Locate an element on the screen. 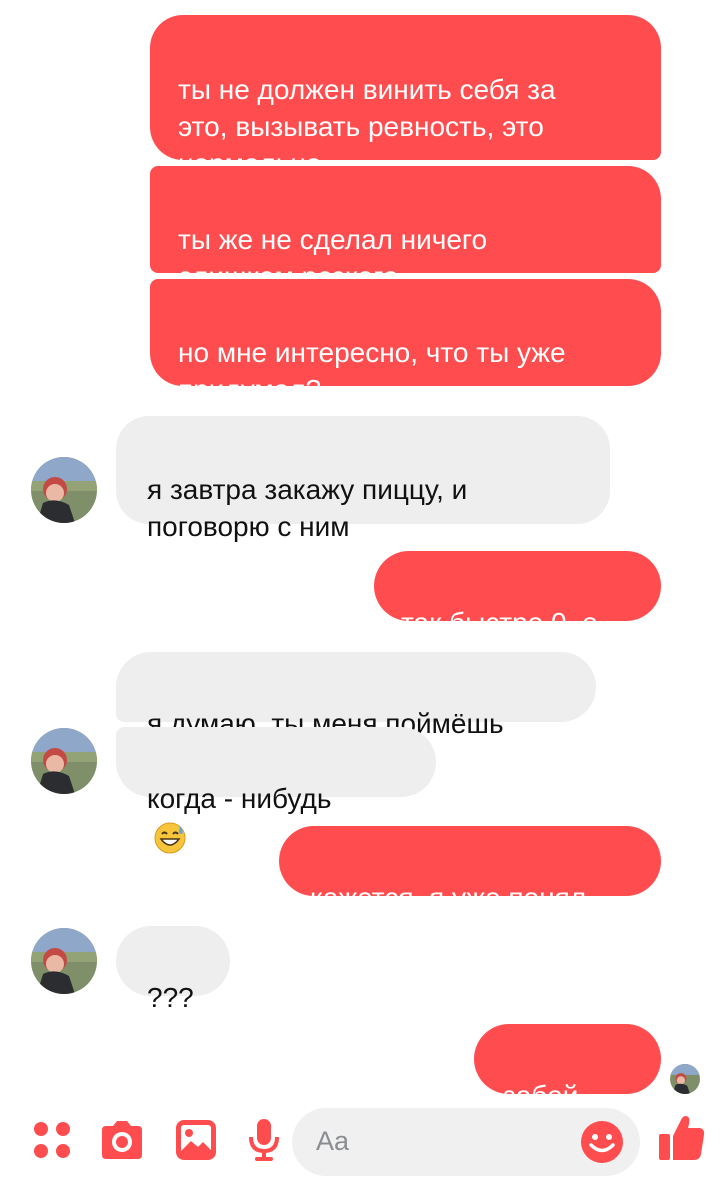 The height and width of the screenshot is (1182, 720). like-button is located at coordinates (682, 1138).